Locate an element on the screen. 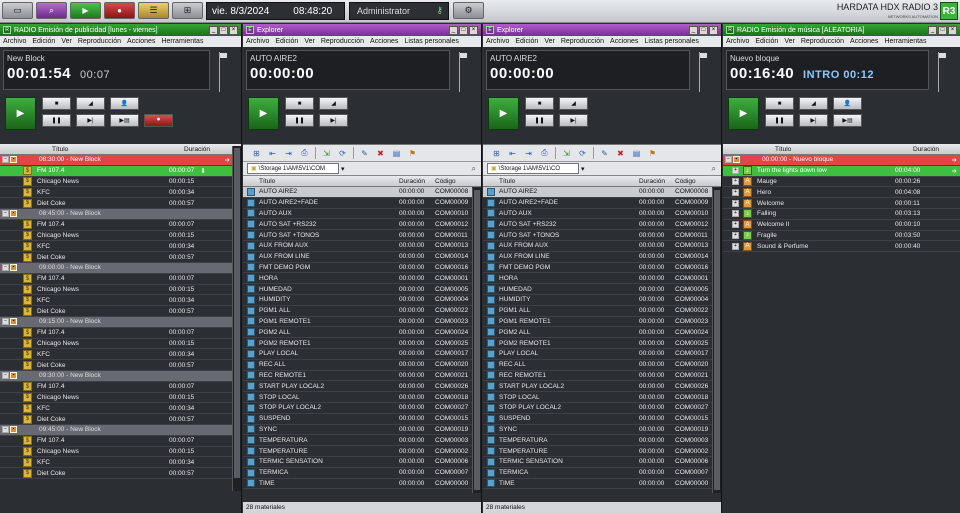 This screenshot has width=960, height=513. table-row: AUTO AIRE2+FADE 00:00:00 COM00009 is located at coordinates (357, 203).